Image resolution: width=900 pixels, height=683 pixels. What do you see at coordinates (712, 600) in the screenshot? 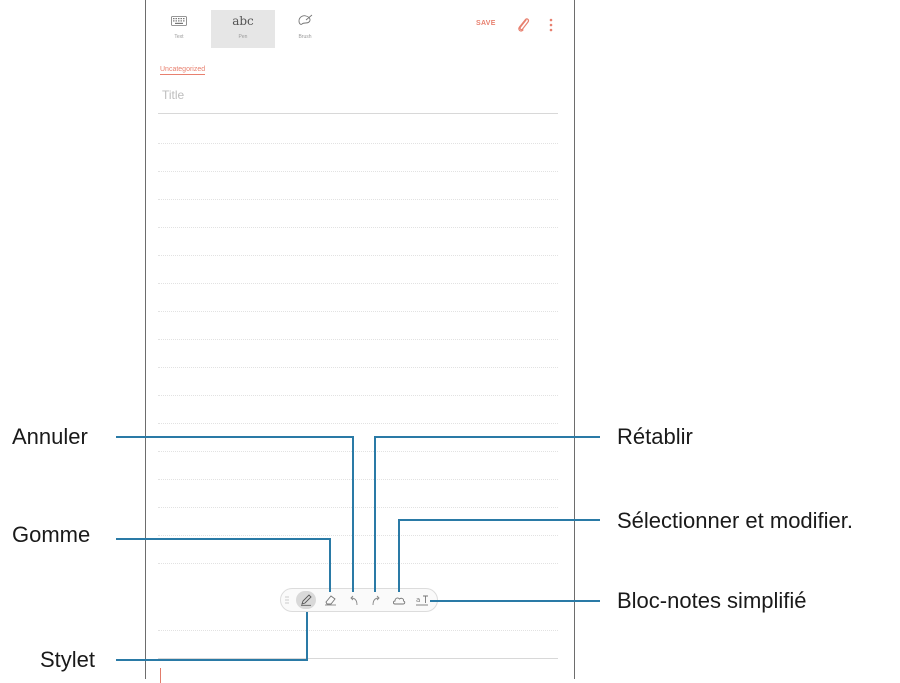
I see `callout-easy-writing-label: Bloc-notes simplifié` at bounding box center [712, 600].